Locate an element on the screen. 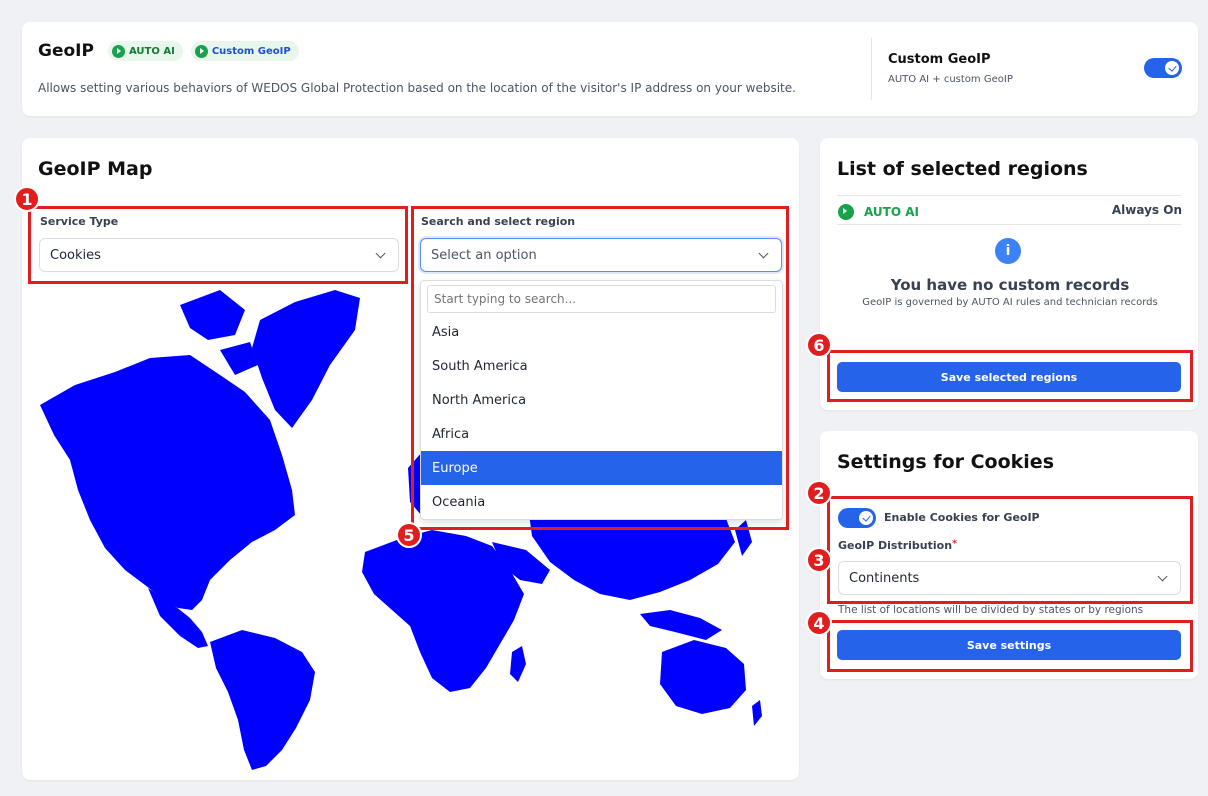 The height and width of the screenshot is (796, 1208). auto-ai-row: AUTO AI is located at coordinates (878, 212).